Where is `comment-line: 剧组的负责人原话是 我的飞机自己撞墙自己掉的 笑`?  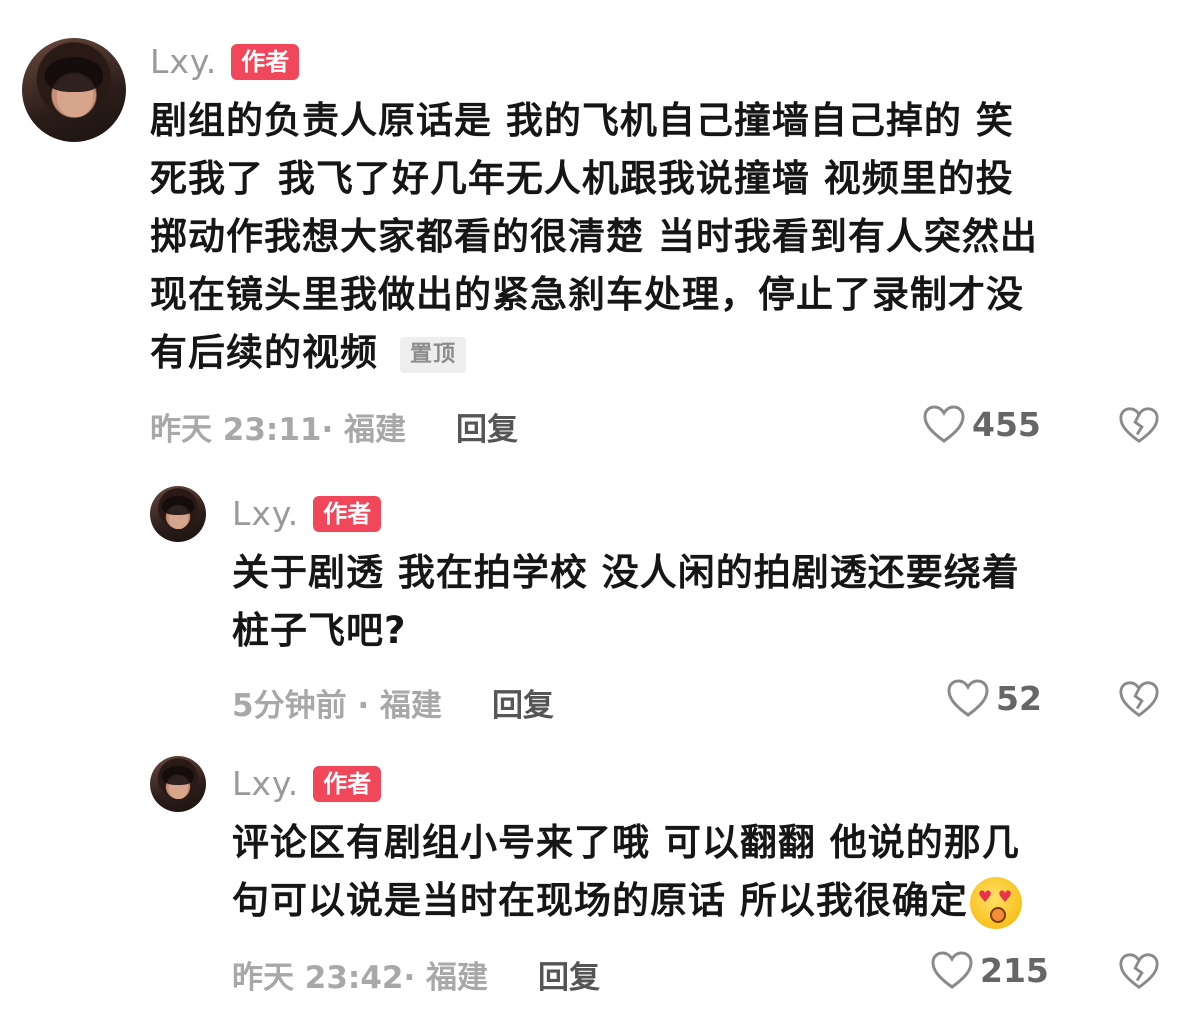
comment-line: 剧组的负责人原话是 我的飞机自己撞墙自己掉的 笑 is located at coordinates (582, 120).